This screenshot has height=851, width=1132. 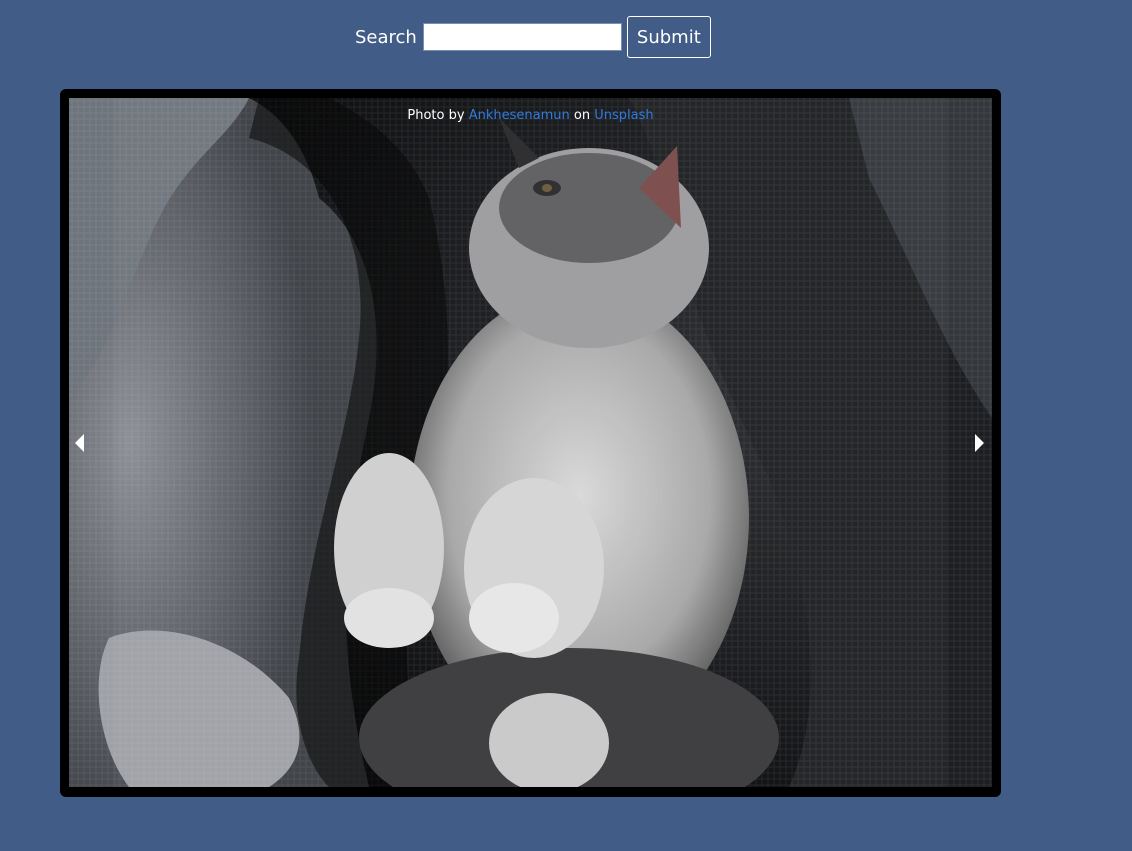 What do you see at coordinates (522, 37) in the screenshot?
I see `search-input` at bounding box center [522, 37].